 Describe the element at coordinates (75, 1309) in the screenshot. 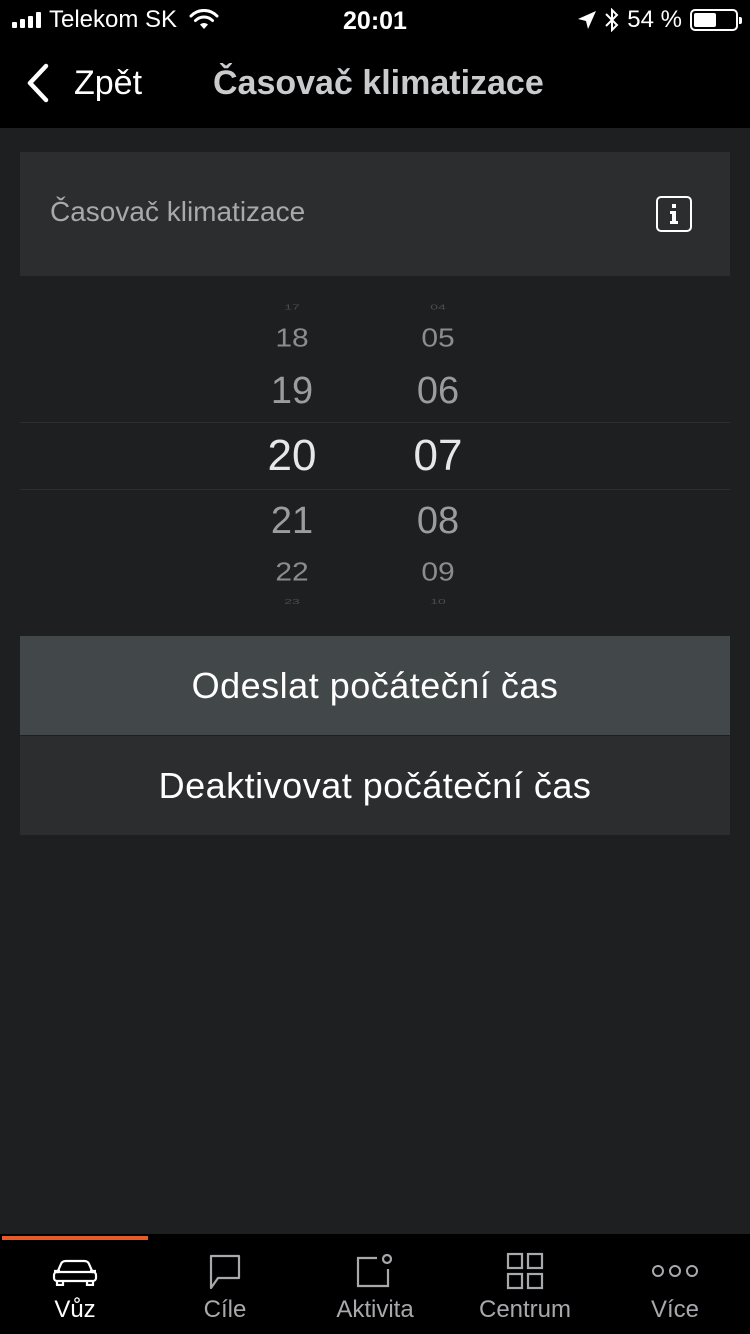

I see `tab-label: Vůz` at that location.